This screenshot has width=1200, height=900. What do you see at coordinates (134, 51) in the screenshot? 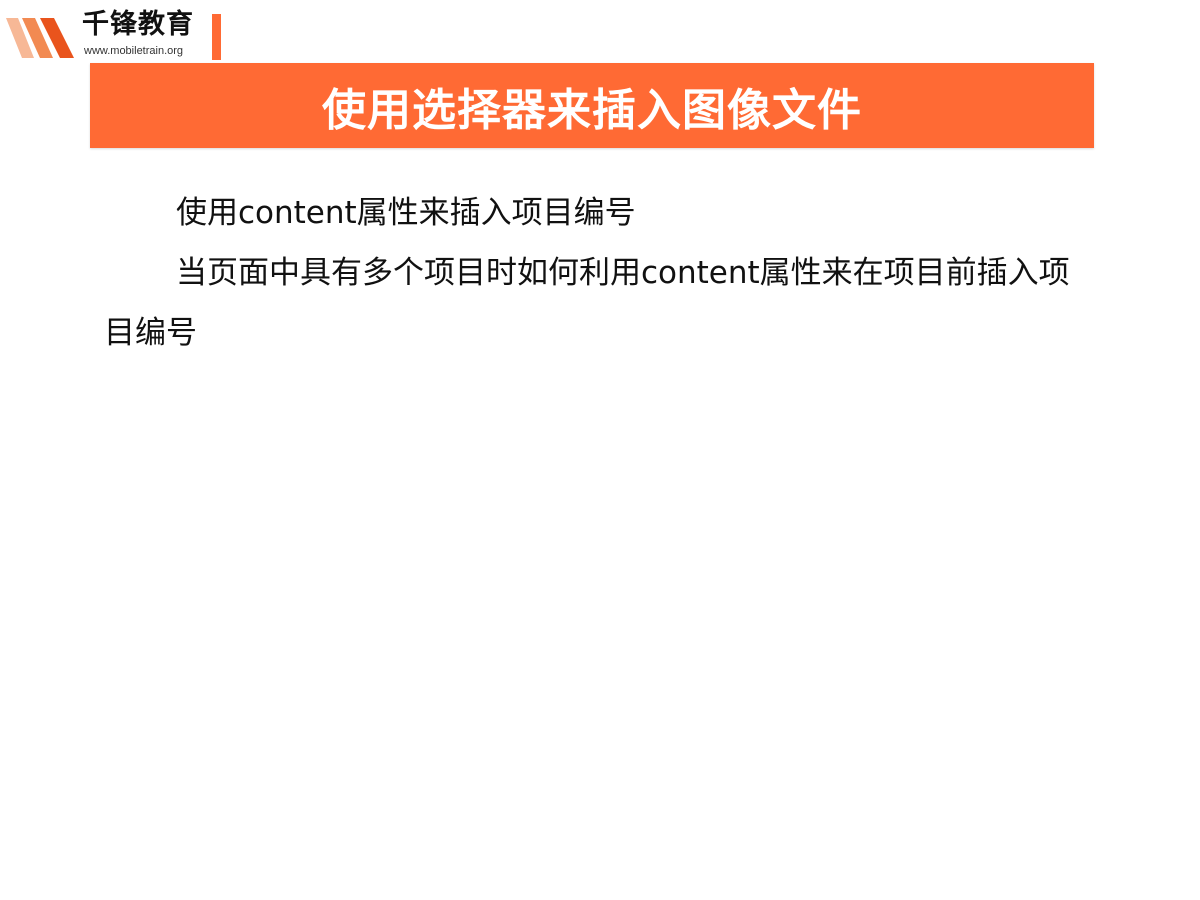
I see `brand-url: www.mobiletrain.org` at bounding box center [134, 51].